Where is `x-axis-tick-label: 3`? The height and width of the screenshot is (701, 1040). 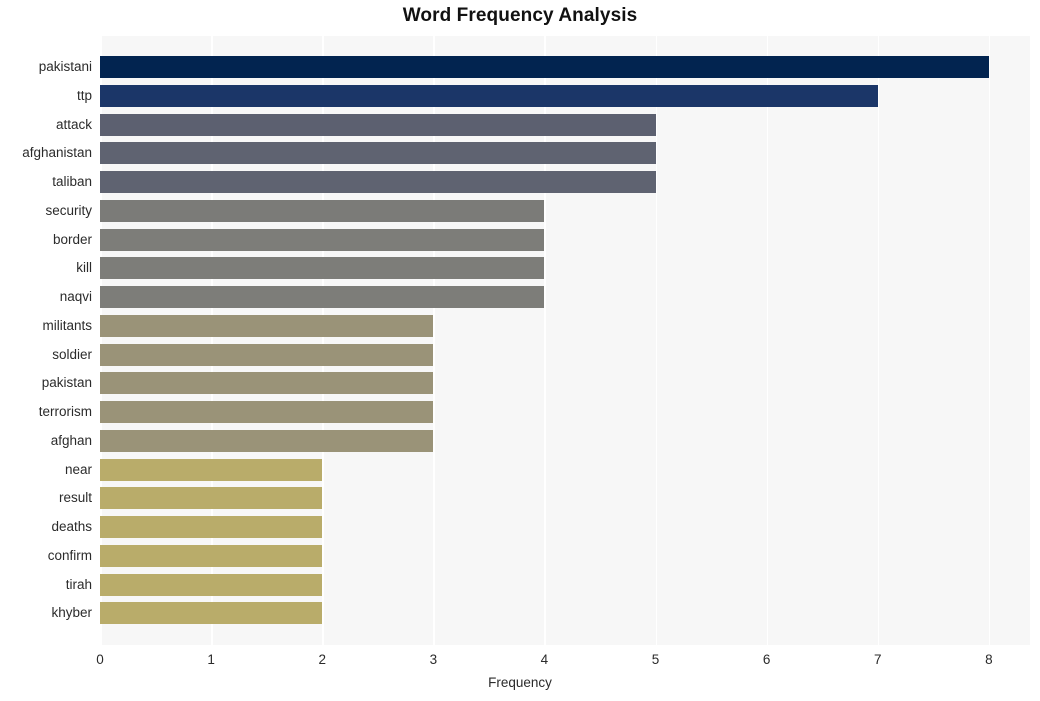
x-axis-tick-label: 3 is located at coordinates (433, 659).